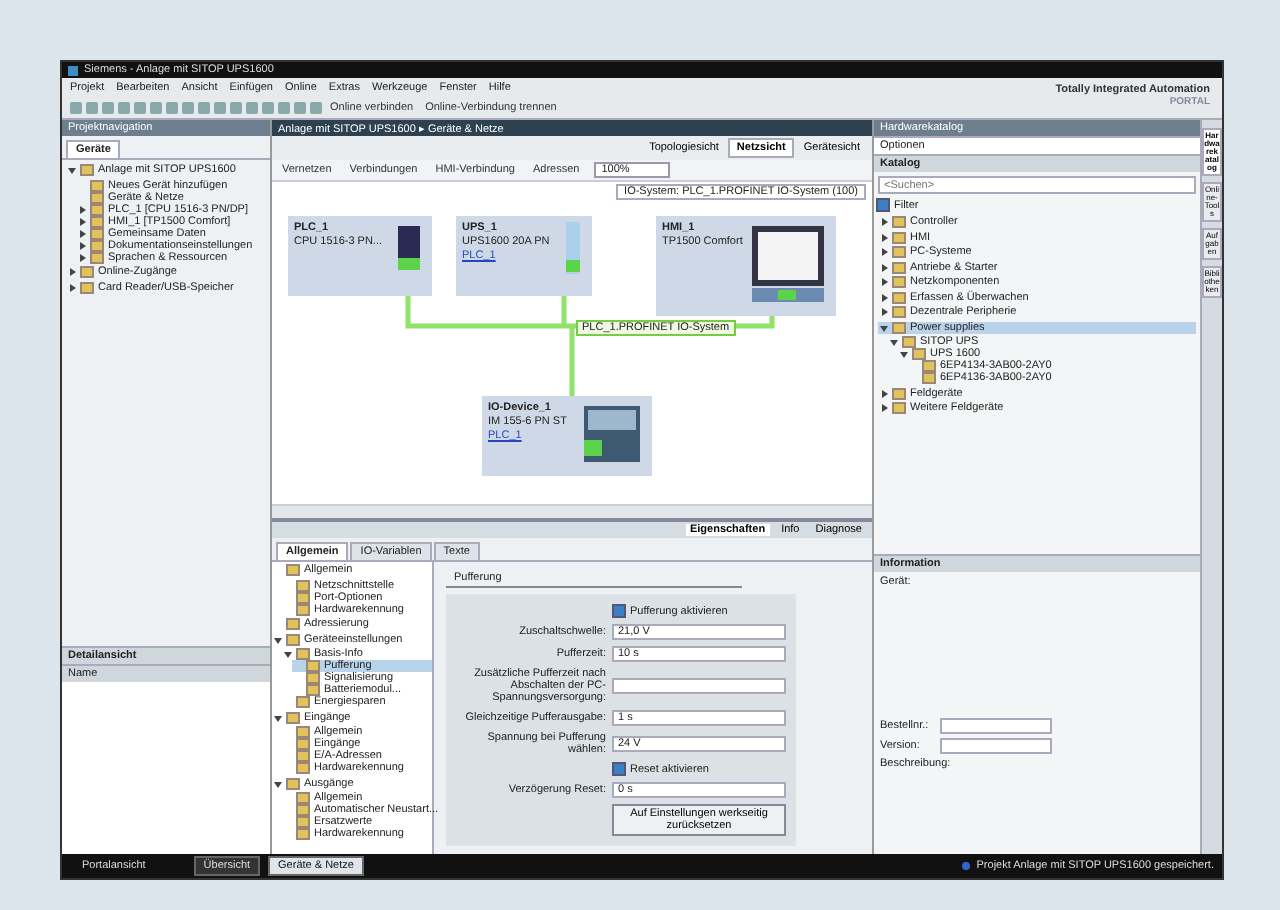 Image resolution: width=1280 pixels, height=910 pixels. What do you see at coordinates (573, 248) in the screenshot?
I see `power-module-icon` at bounding box center [573, 248].